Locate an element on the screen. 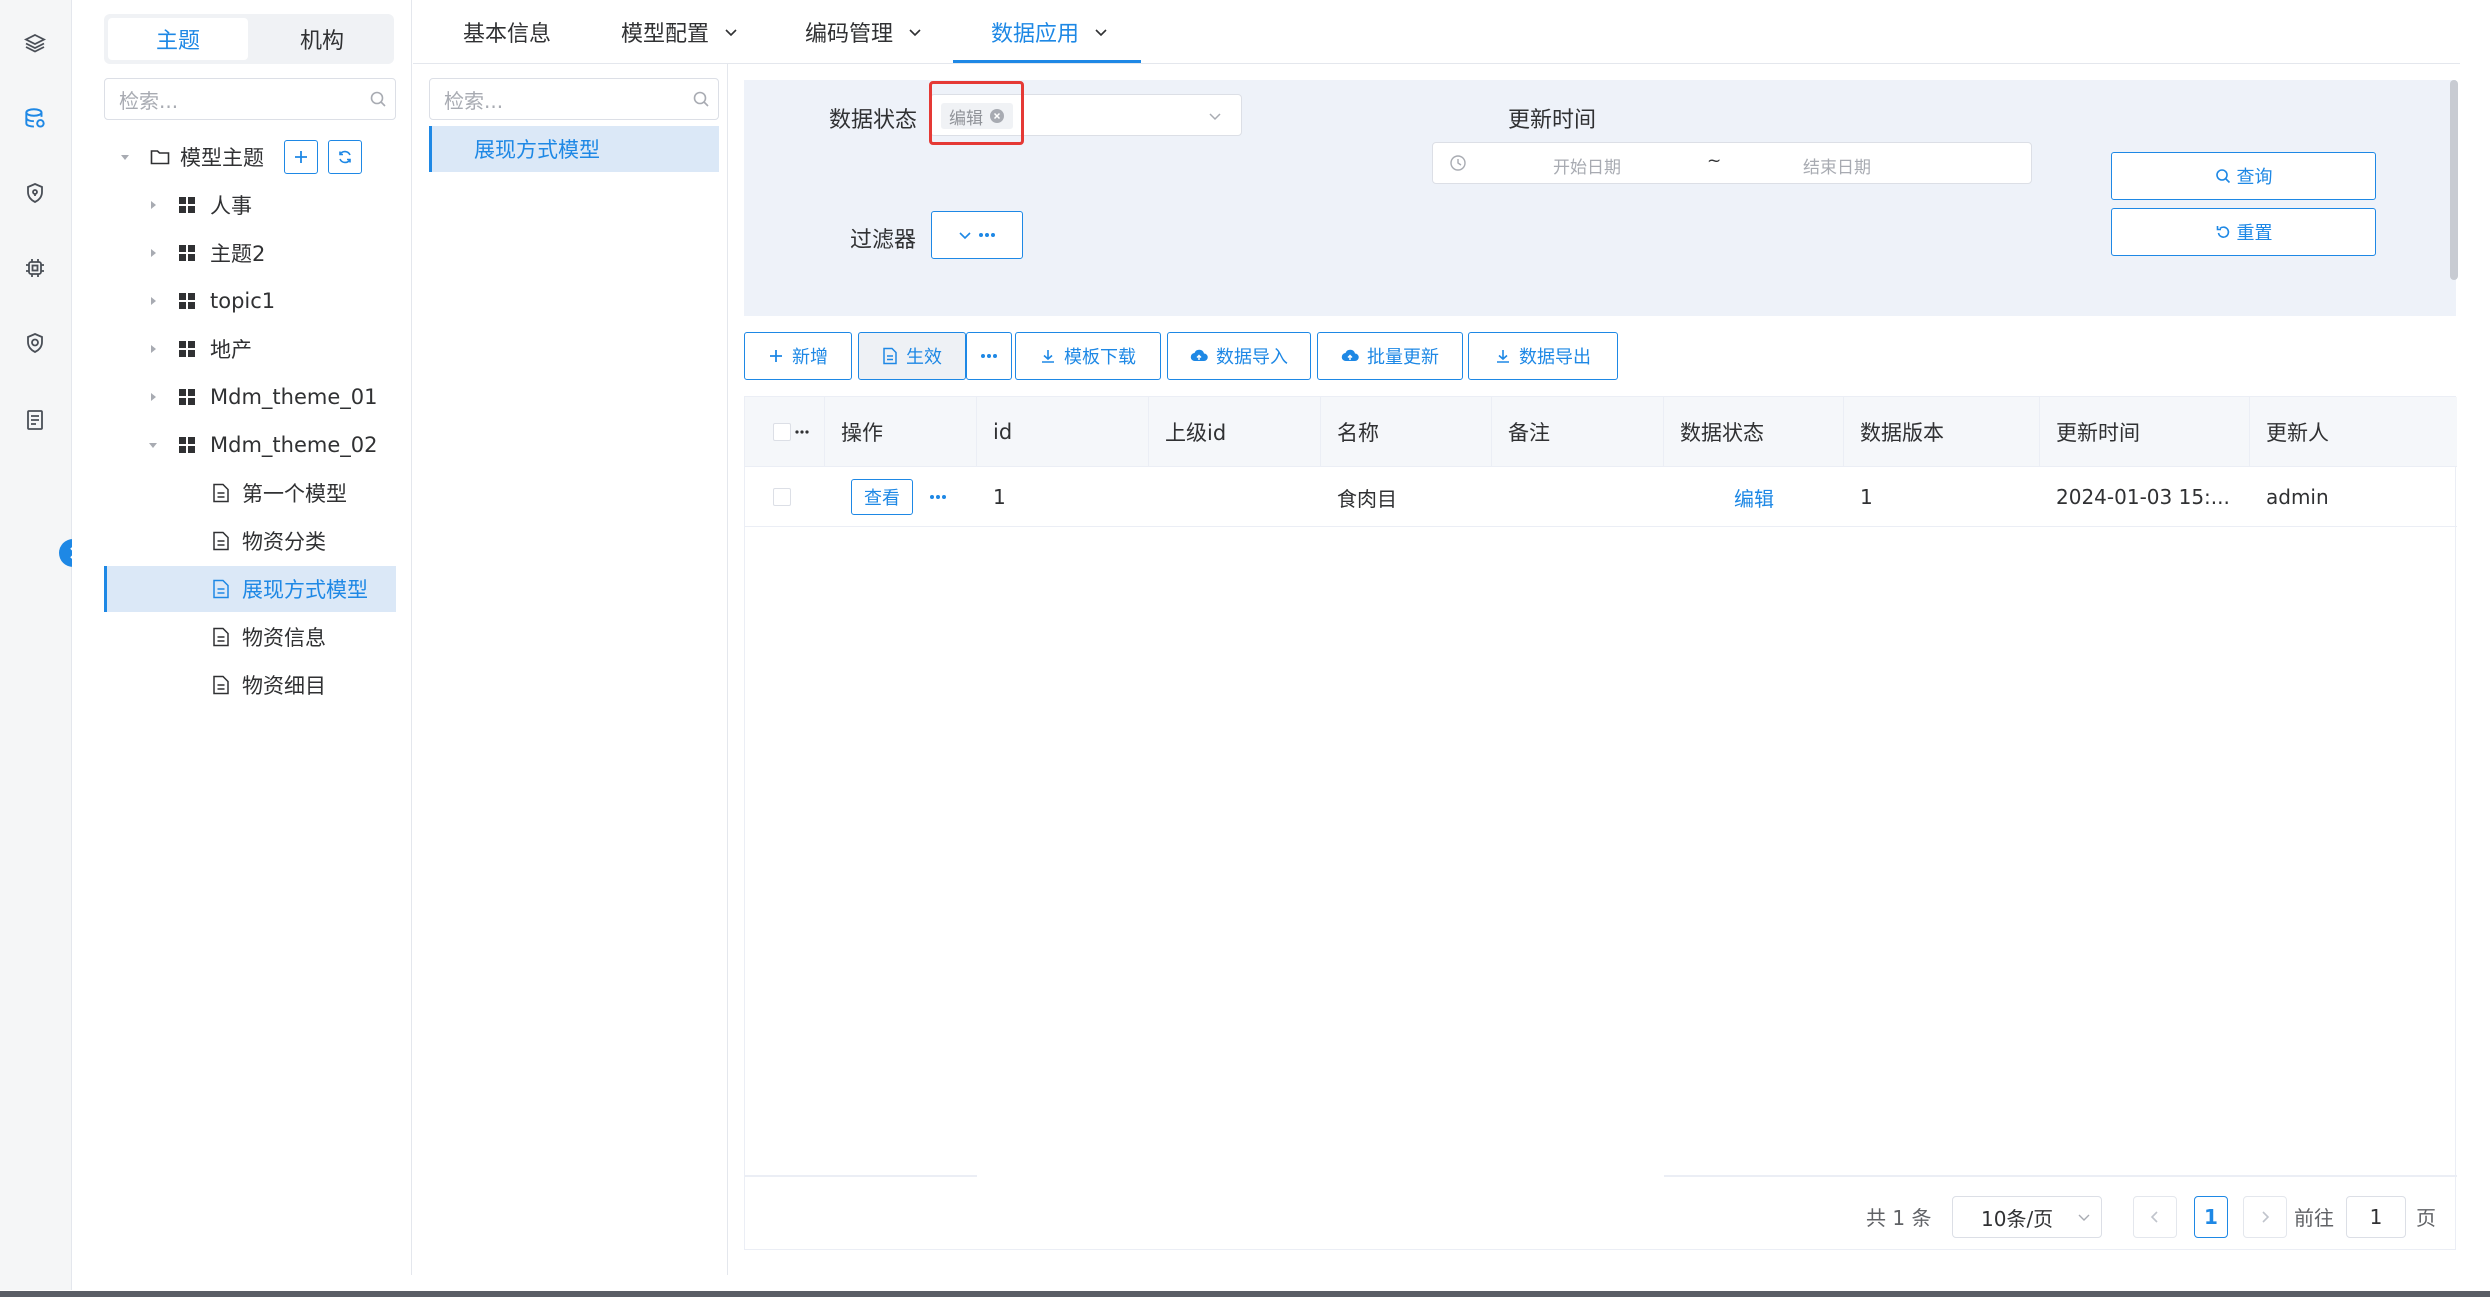  tab-theme: 主题 is located at coordinates (178, 39).